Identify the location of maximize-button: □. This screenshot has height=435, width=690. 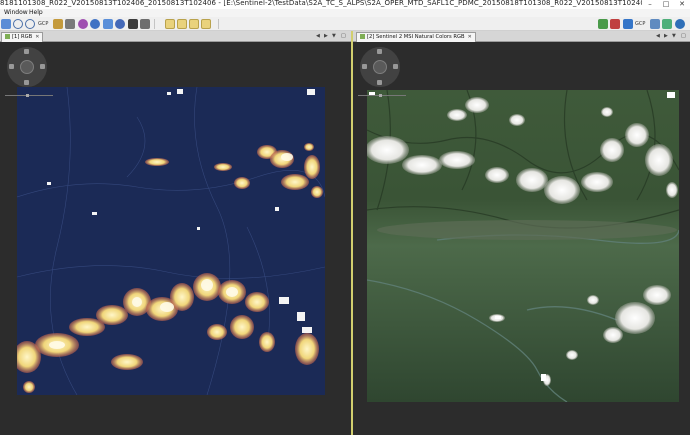
(666, 4).